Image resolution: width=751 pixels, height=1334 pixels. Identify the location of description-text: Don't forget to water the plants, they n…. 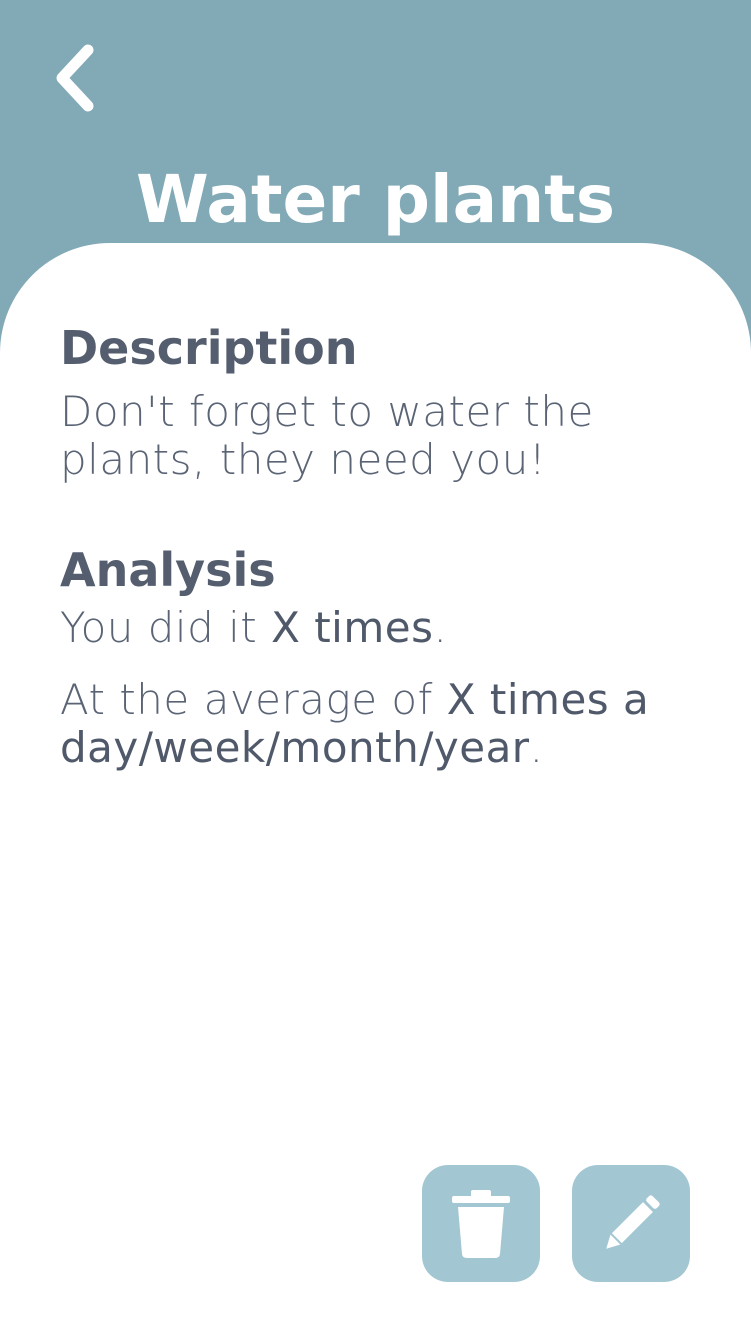
(327, 435).